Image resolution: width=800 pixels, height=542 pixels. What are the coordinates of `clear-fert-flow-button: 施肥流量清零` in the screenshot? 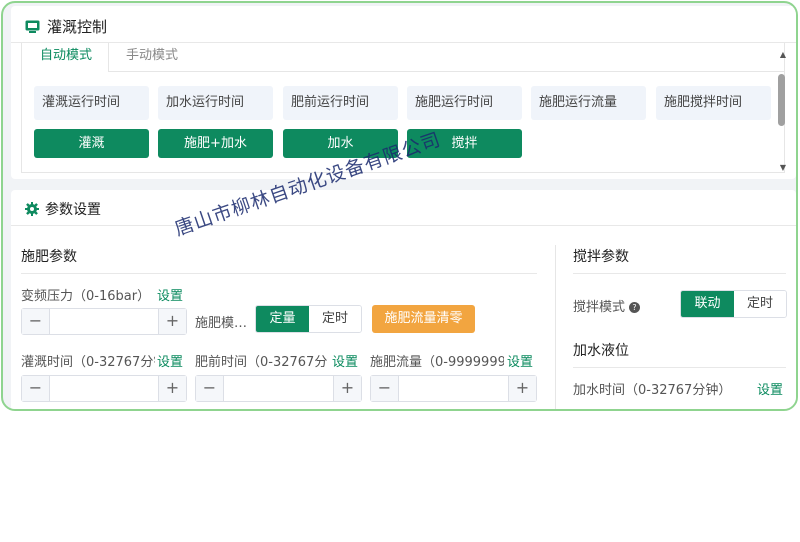 It's located at (423, 319).